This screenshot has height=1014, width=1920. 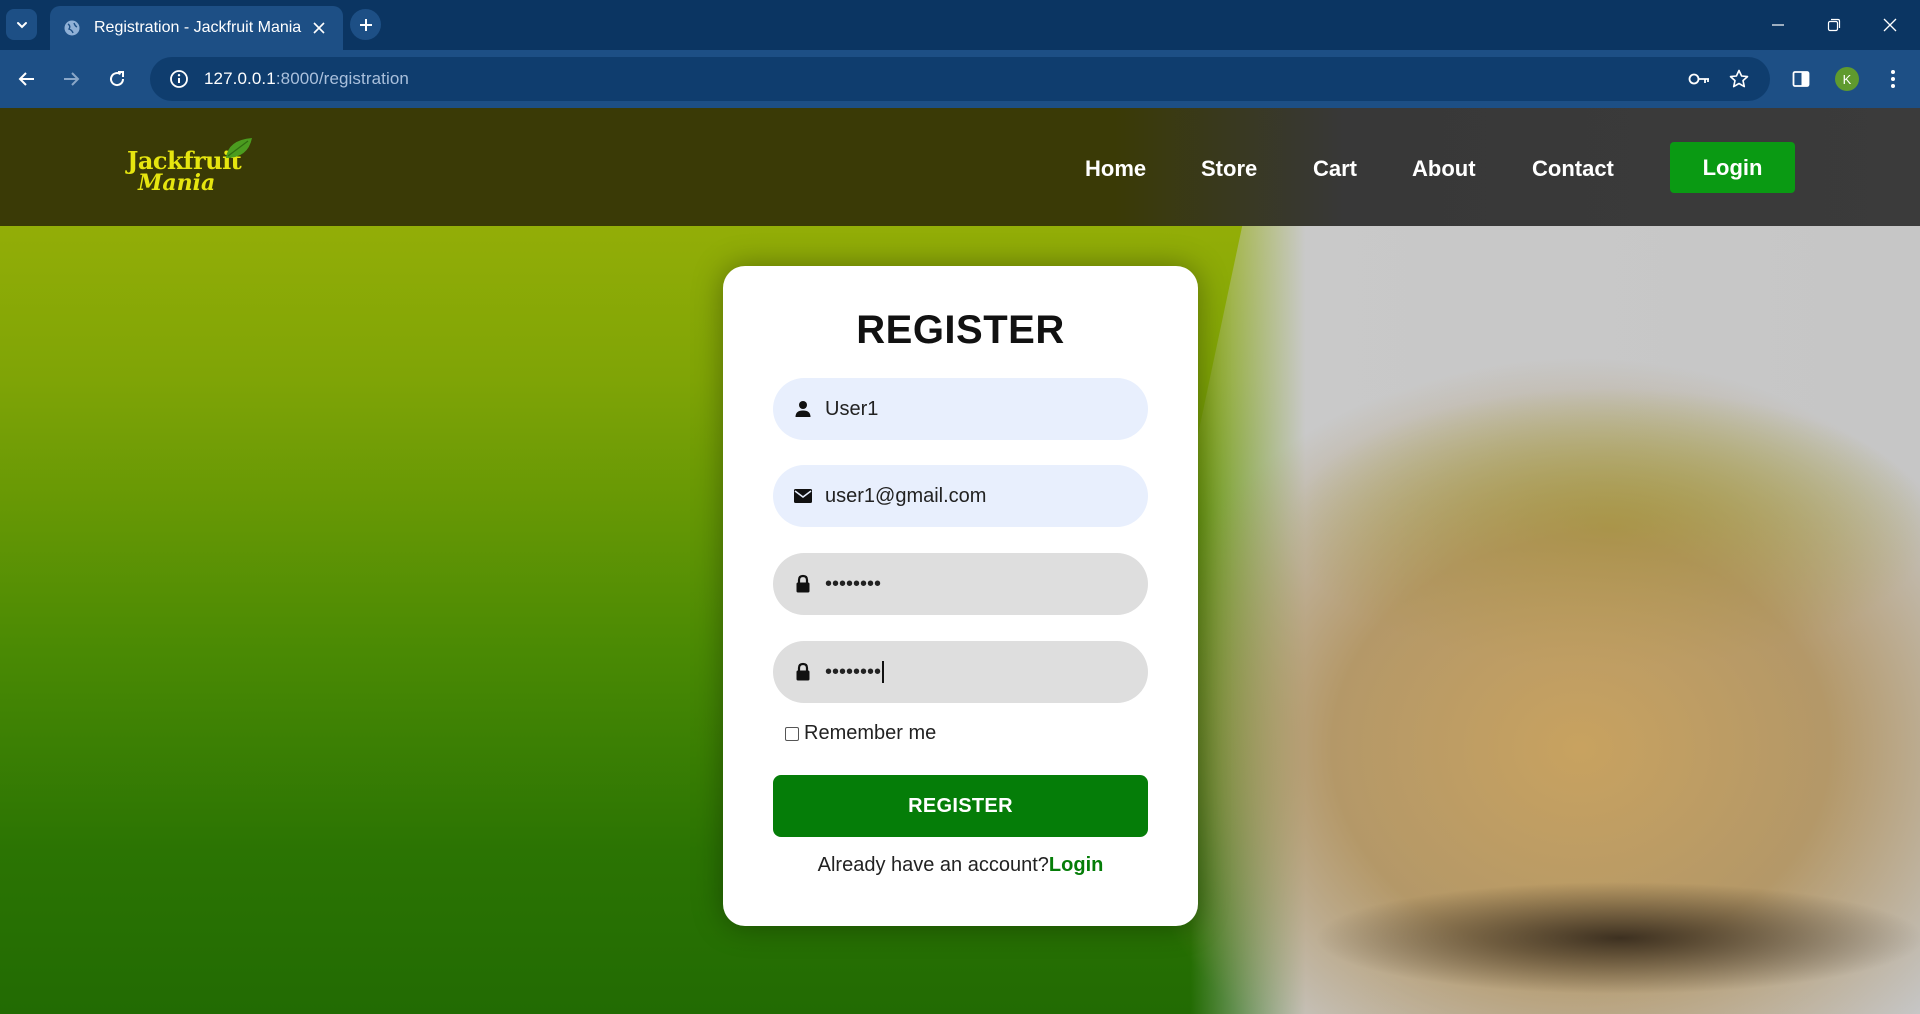 I want to click on nav-about: About, so click(x=1444, y=169).